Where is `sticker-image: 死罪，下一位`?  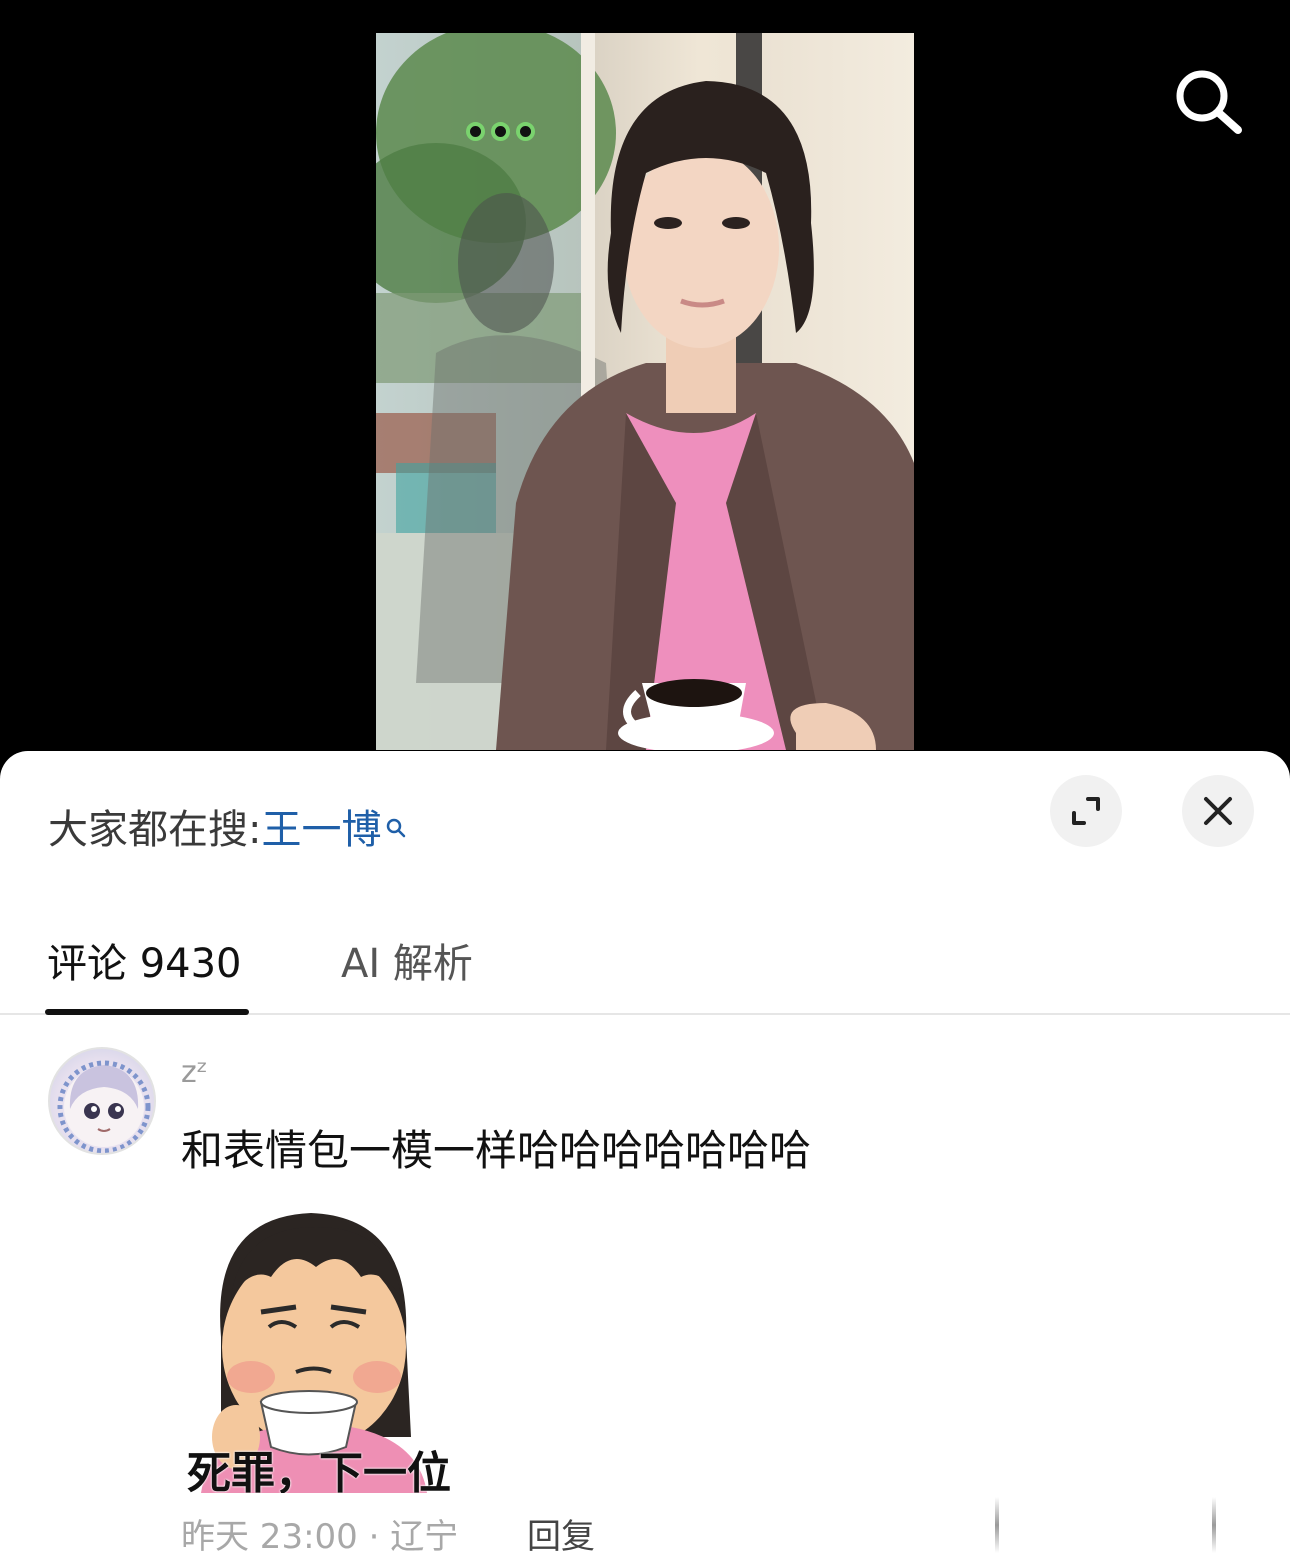 sticker-image: 死罪，下一位 is located at coordinates (331, 1340).